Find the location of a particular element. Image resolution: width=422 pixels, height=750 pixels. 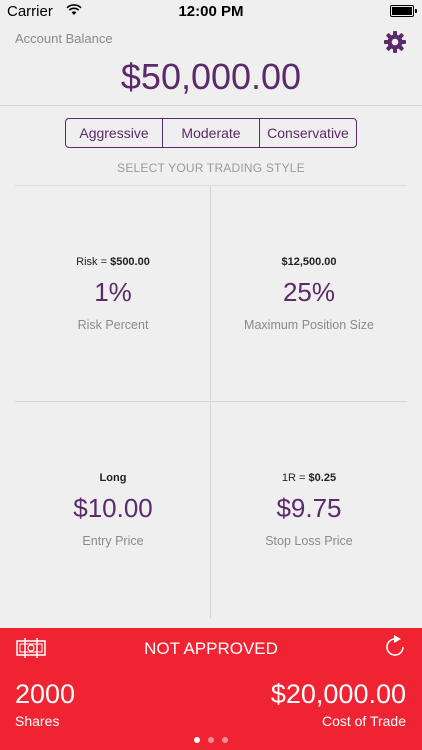

risk-percent-value: 1% is located at coordinates (113, 292).